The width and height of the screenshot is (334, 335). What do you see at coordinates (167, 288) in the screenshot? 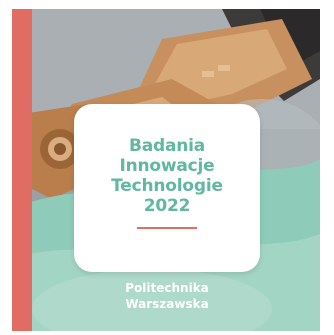
I see `publisher-line-1: Politechnika` at bounding box center [167, 288].